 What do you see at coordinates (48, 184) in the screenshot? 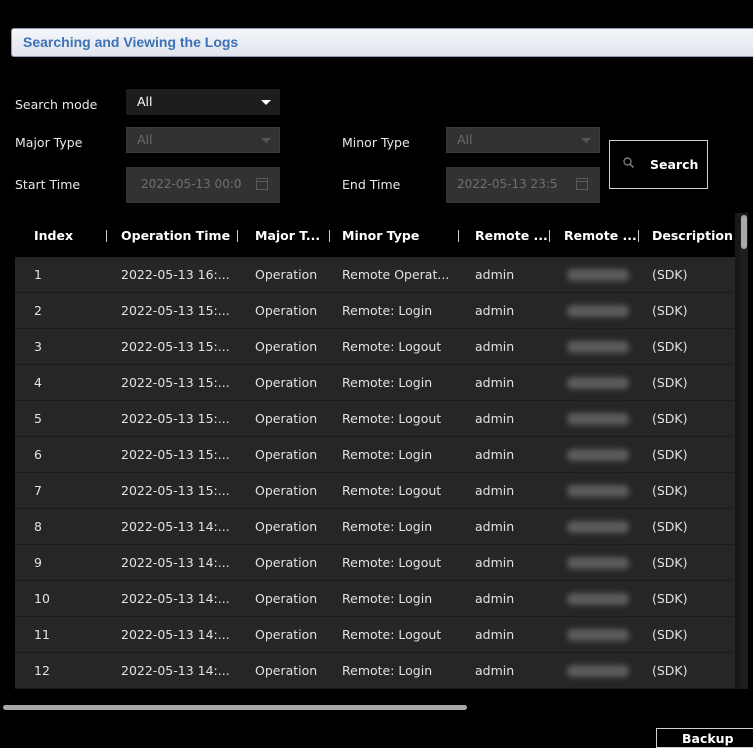
I see `start-time-label: Start Time` at bounding box center [48, 184].